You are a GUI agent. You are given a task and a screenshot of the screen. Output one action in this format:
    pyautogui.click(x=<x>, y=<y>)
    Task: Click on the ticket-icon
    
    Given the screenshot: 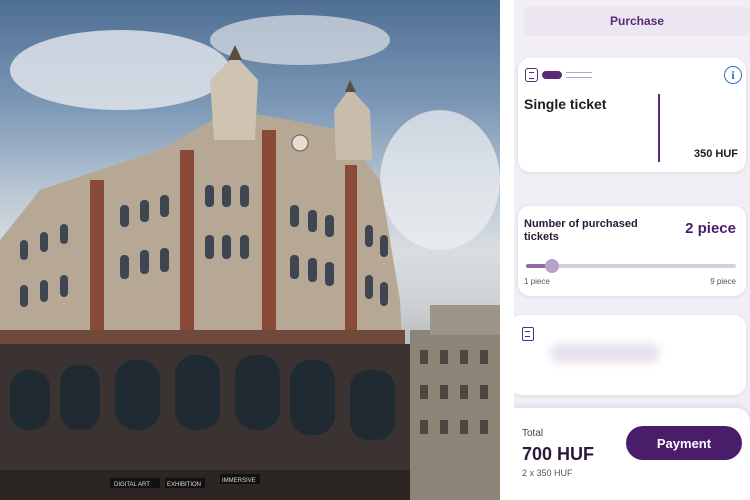 What is the action you would take?
    pyautogui.click(x=531, y=75)
    